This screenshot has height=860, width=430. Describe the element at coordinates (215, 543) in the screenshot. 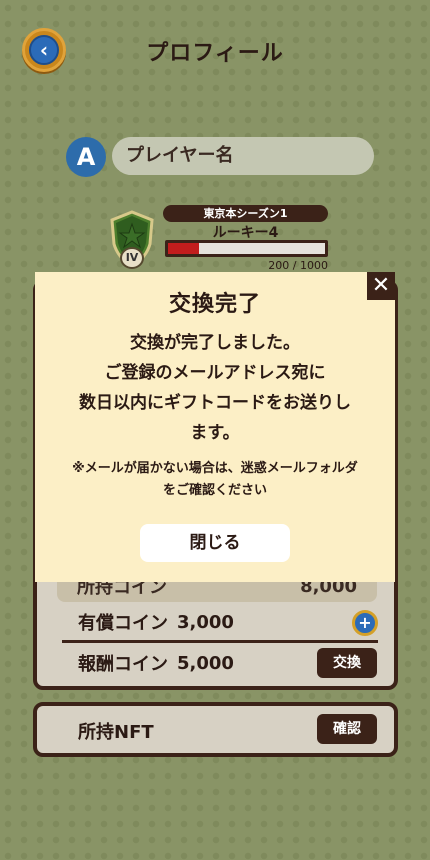

I see `modal-close-button: 閉じる` at that location.